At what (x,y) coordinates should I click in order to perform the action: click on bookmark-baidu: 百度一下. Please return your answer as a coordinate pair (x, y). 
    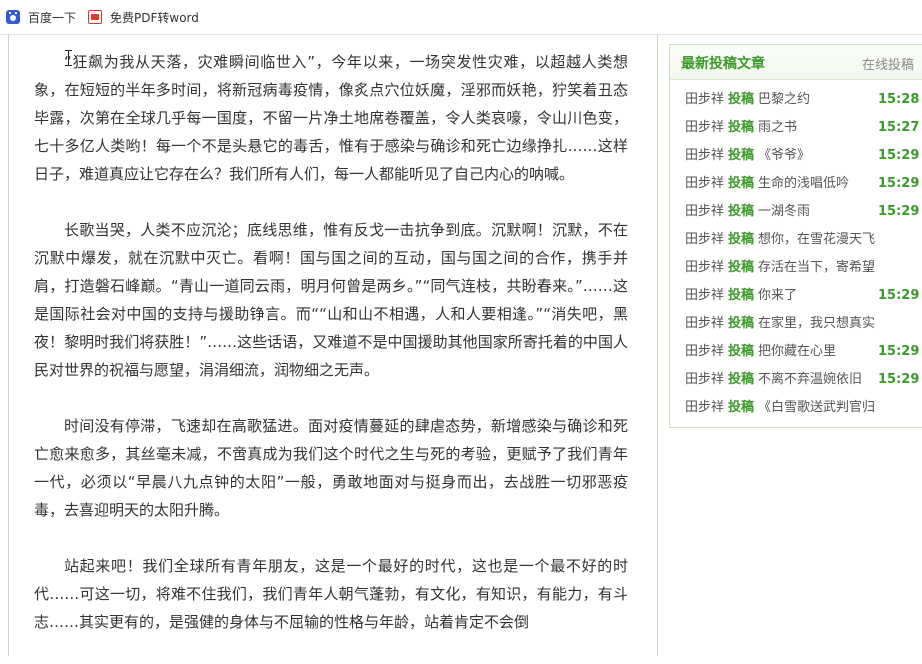
    Looking at the image, I should click on (41, 17).